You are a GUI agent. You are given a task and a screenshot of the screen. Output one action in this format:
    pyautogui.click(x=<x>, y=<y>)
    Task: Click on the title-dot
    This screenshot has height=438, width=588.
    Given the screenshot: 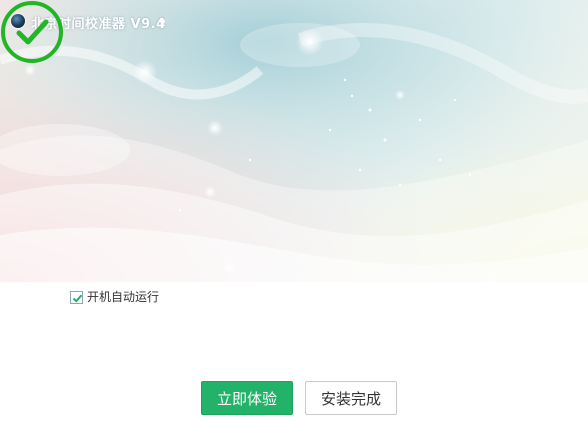 What is the action you would take?
    pyautogui.click(x=162, y=21)
    